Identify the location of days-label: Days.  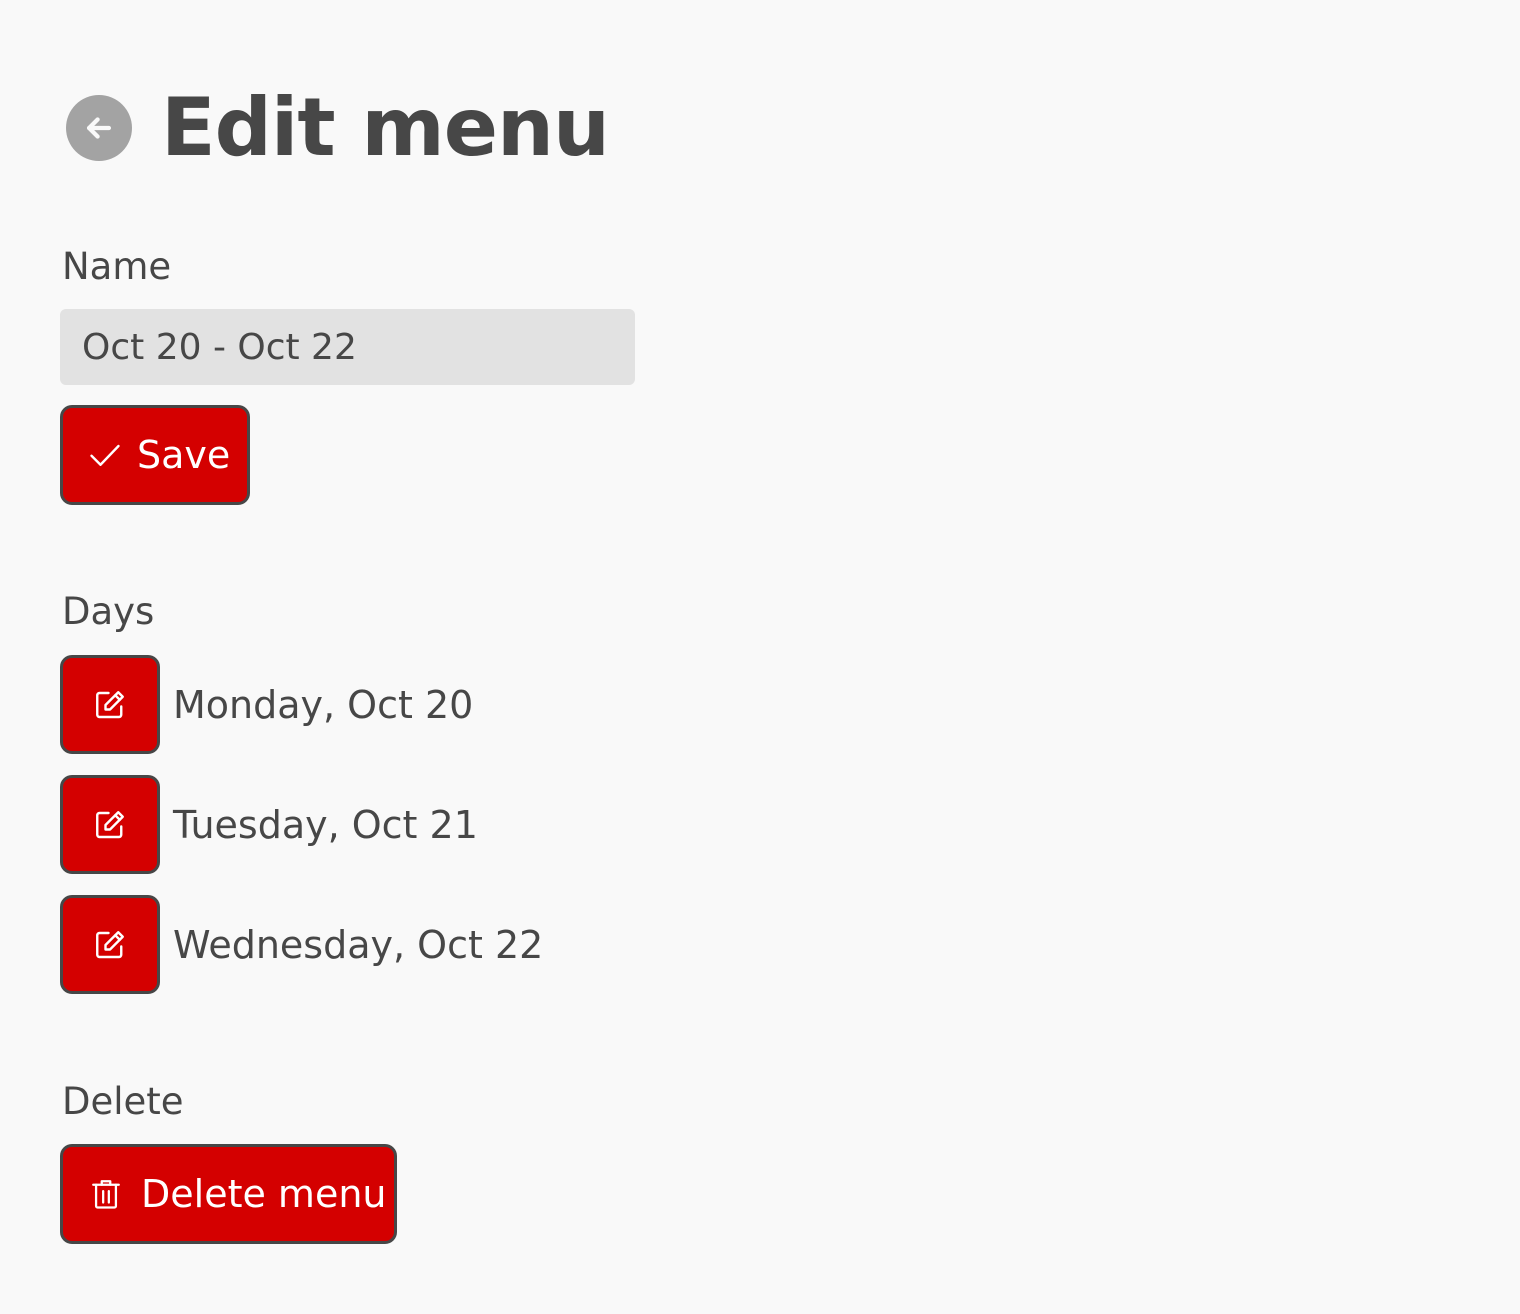
(108, 611).